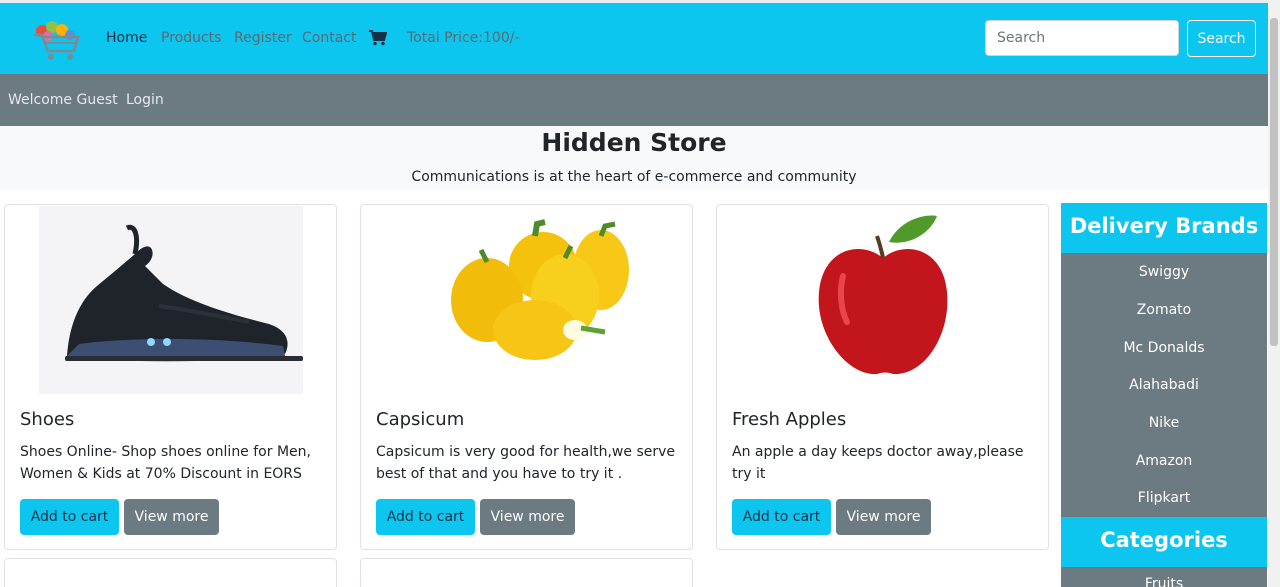 Image resolution: width=1280 pixels, height=587 pixels. What do you see at coordinates (1082, 38) in the screenshot?
I see `search-input` at bounding box center [1082, 38].